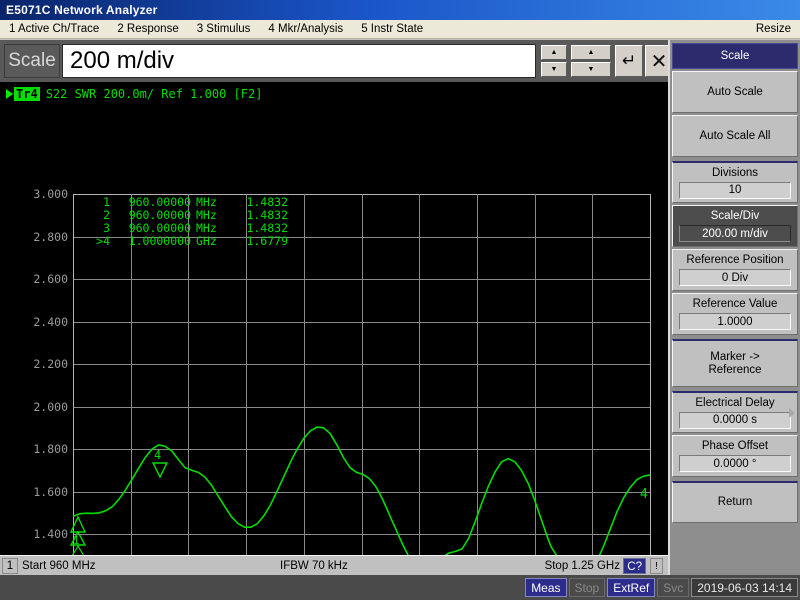 This screenshot has width=800, height=600. I want to click on status-warning-badge: !, so click(656, 565).